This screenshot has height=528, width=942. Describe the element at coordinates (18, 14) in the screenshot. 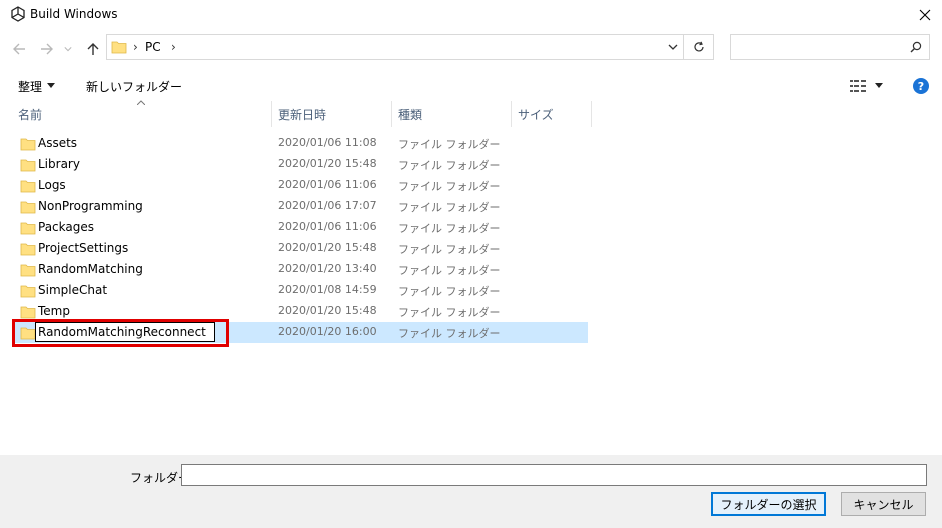

I see `unity-icon` at that location.